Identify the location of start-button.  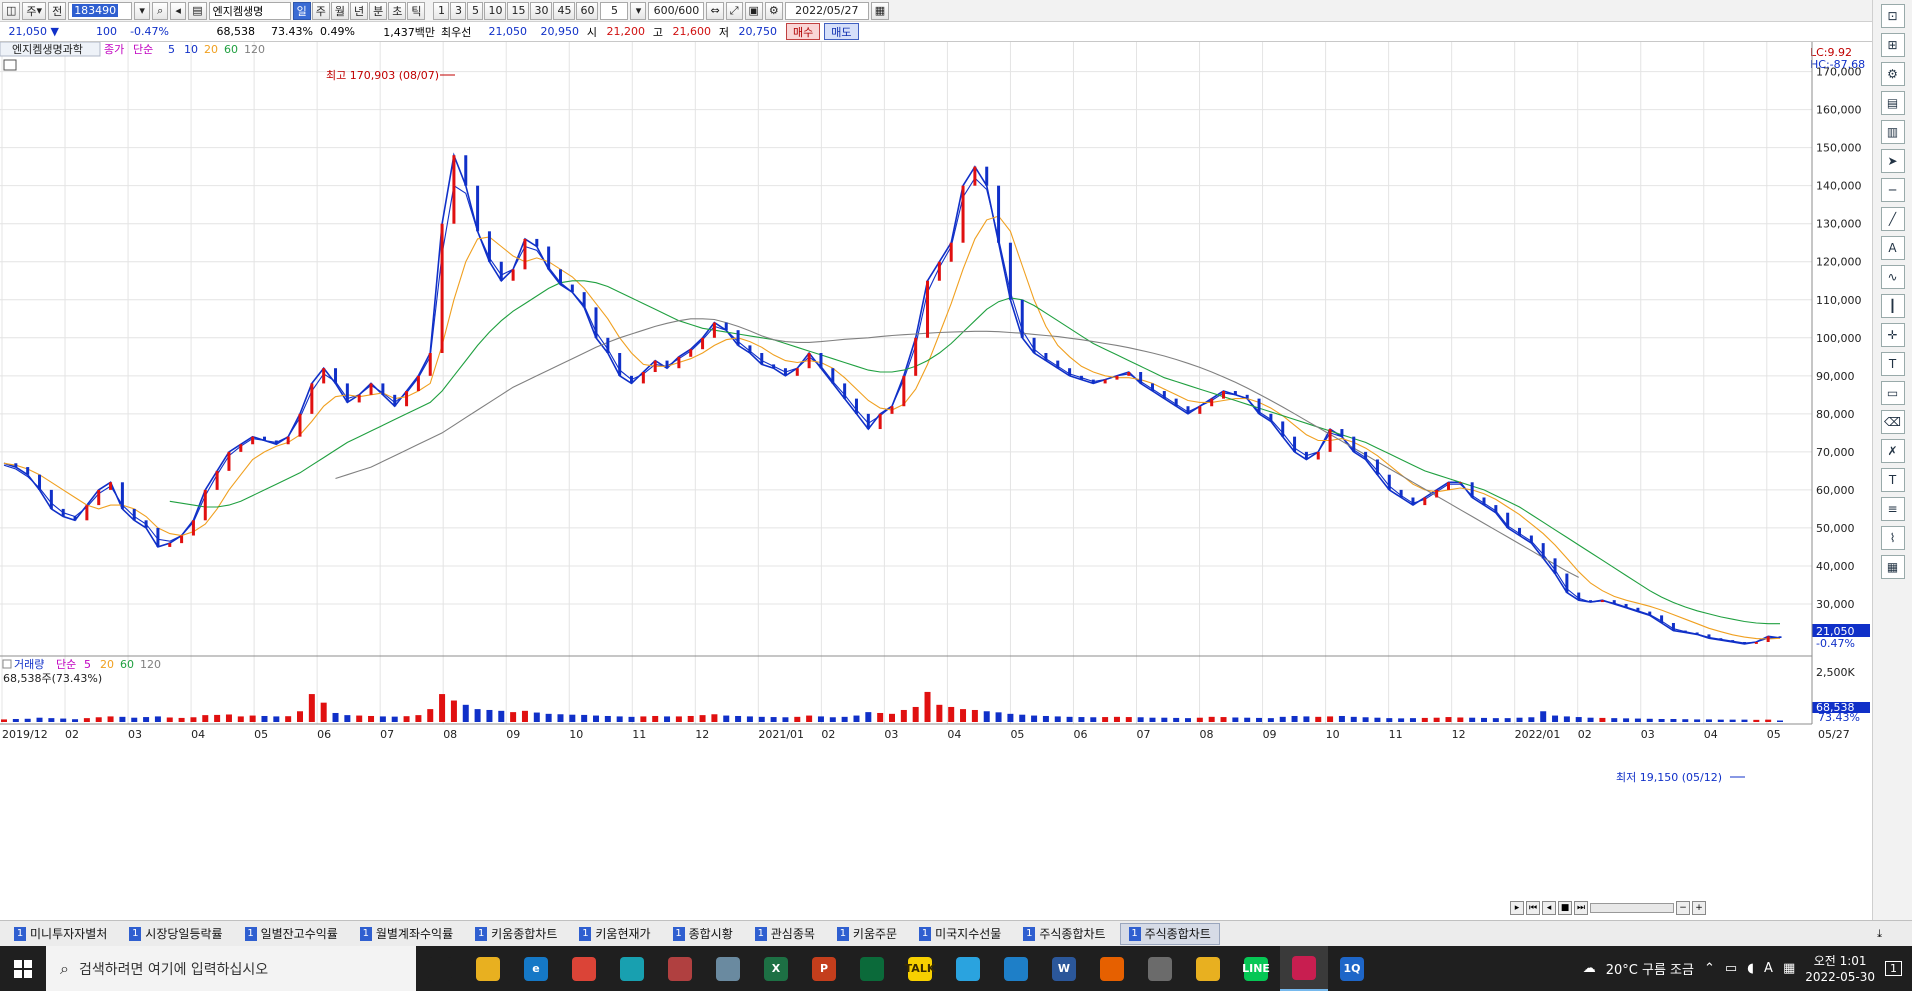
(23, 968).